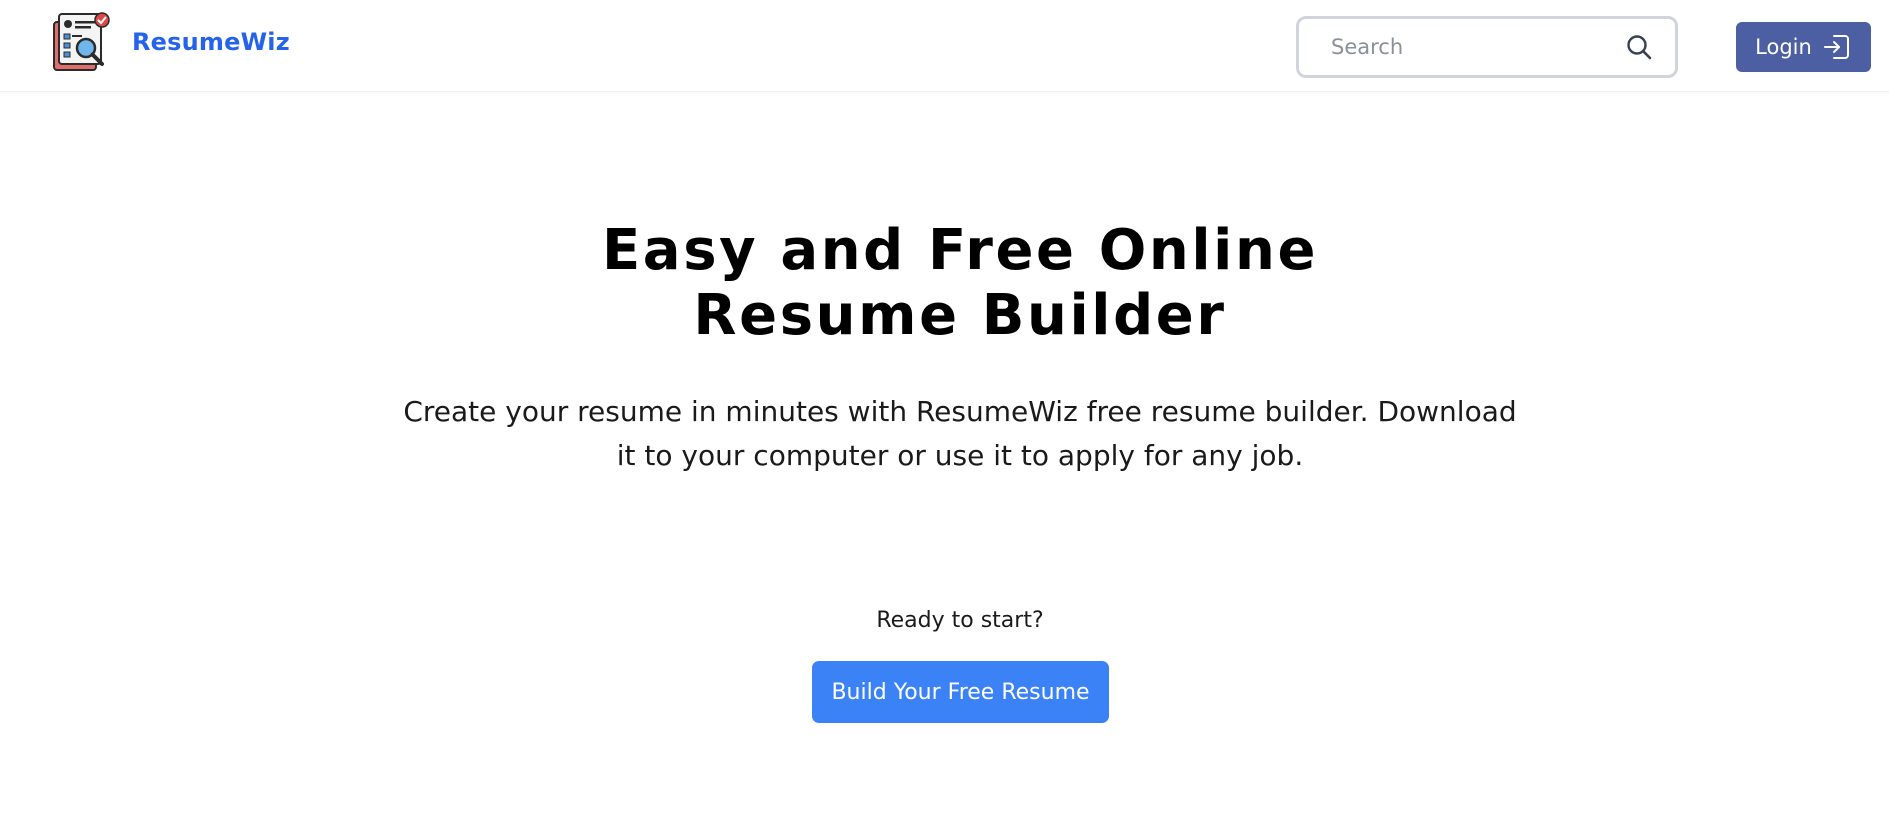 This screenshot has height=813, width=1889. Describe the element at coordinates (211, 42) in the screenshot. I see `brand-name: ResumeWiz` at that location.